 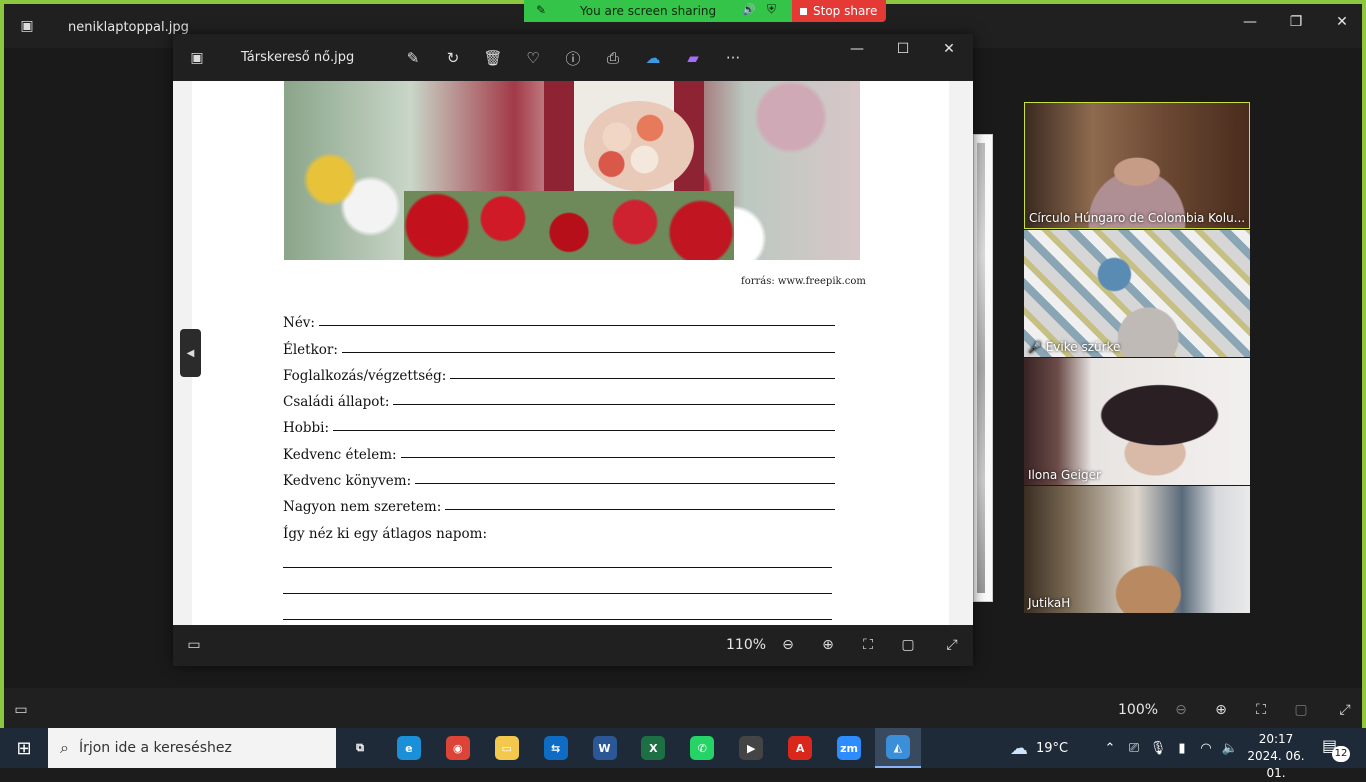 I want to click on clock-time: 20:17, so click(x=1276, y=739).